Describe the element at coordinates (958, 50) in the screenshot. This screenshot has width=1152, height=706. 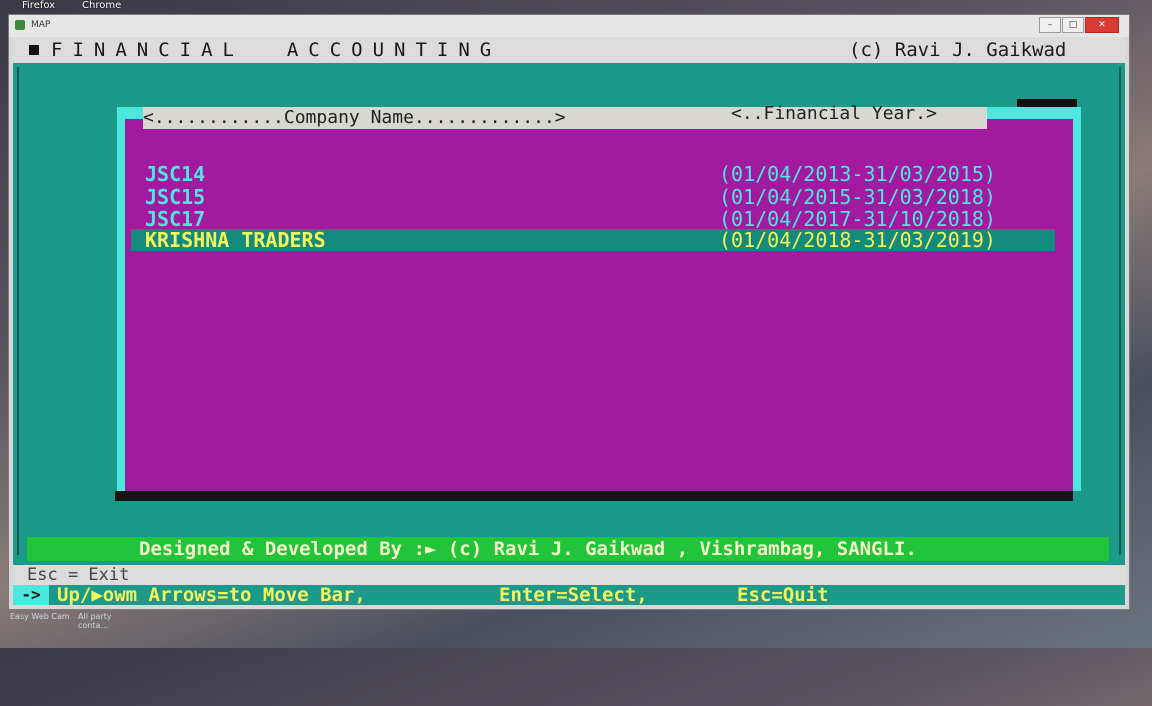
I see `header-copyright: (c) Ravi J. Gaikwad` at that location.